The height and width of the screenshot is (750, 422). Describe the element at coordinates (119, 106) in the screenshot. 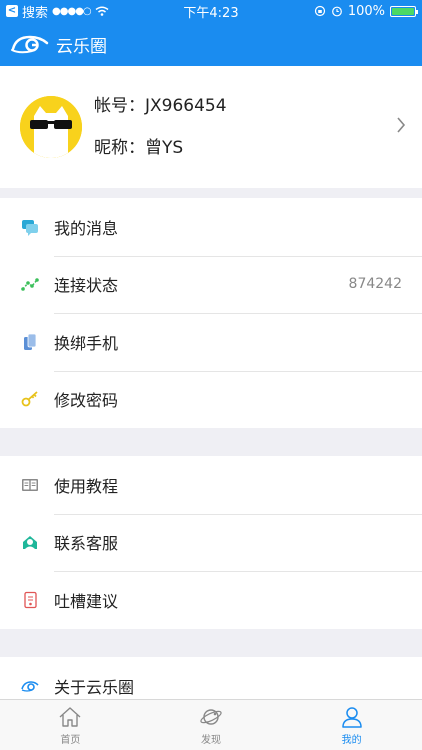

I see `account-label: 帐号：` at that location.